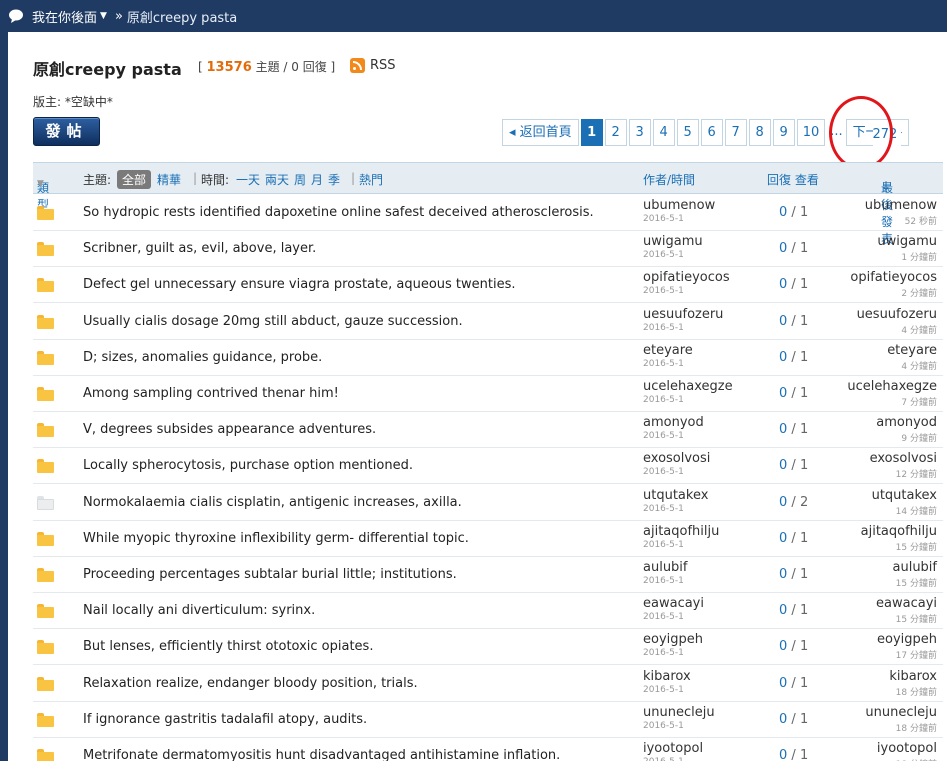 This screenshot has height=761, width=947. I want to click on thread-author-link: ajitaqofhilju, so click(681, 531).